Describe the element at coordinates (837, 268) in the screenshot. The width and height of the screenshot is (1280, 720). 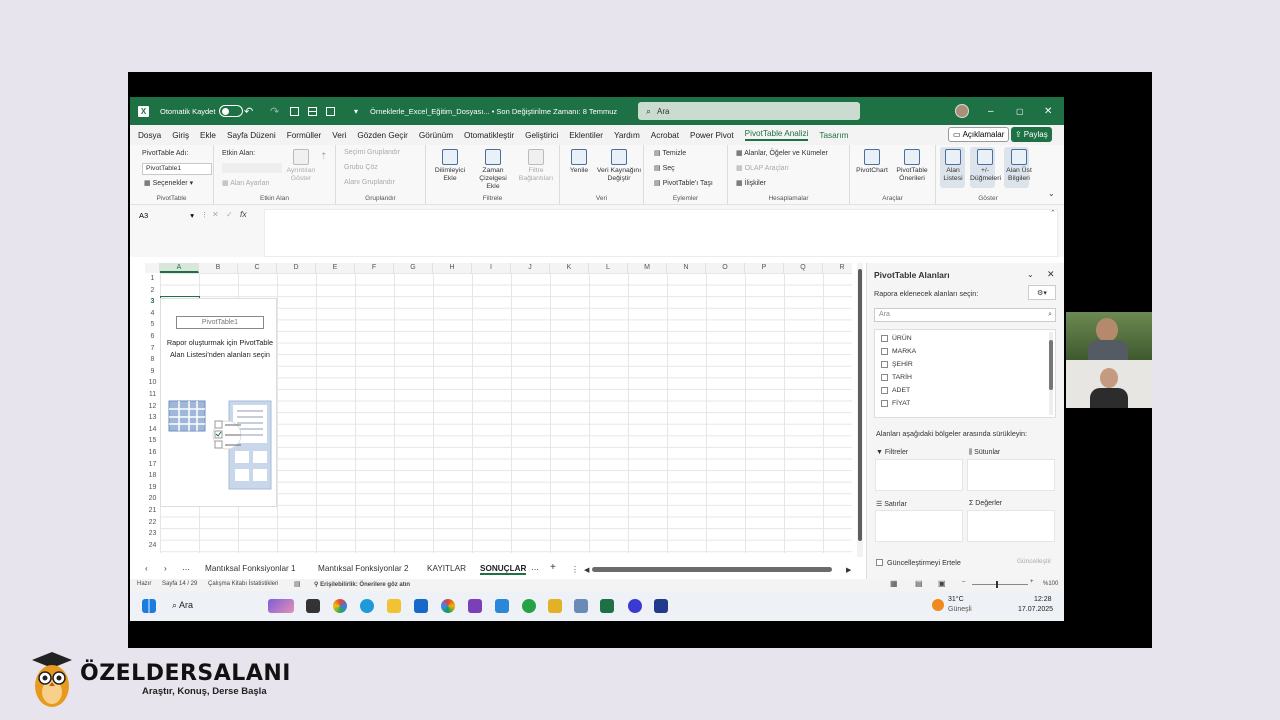
I see `column-header-r: R` at that location.